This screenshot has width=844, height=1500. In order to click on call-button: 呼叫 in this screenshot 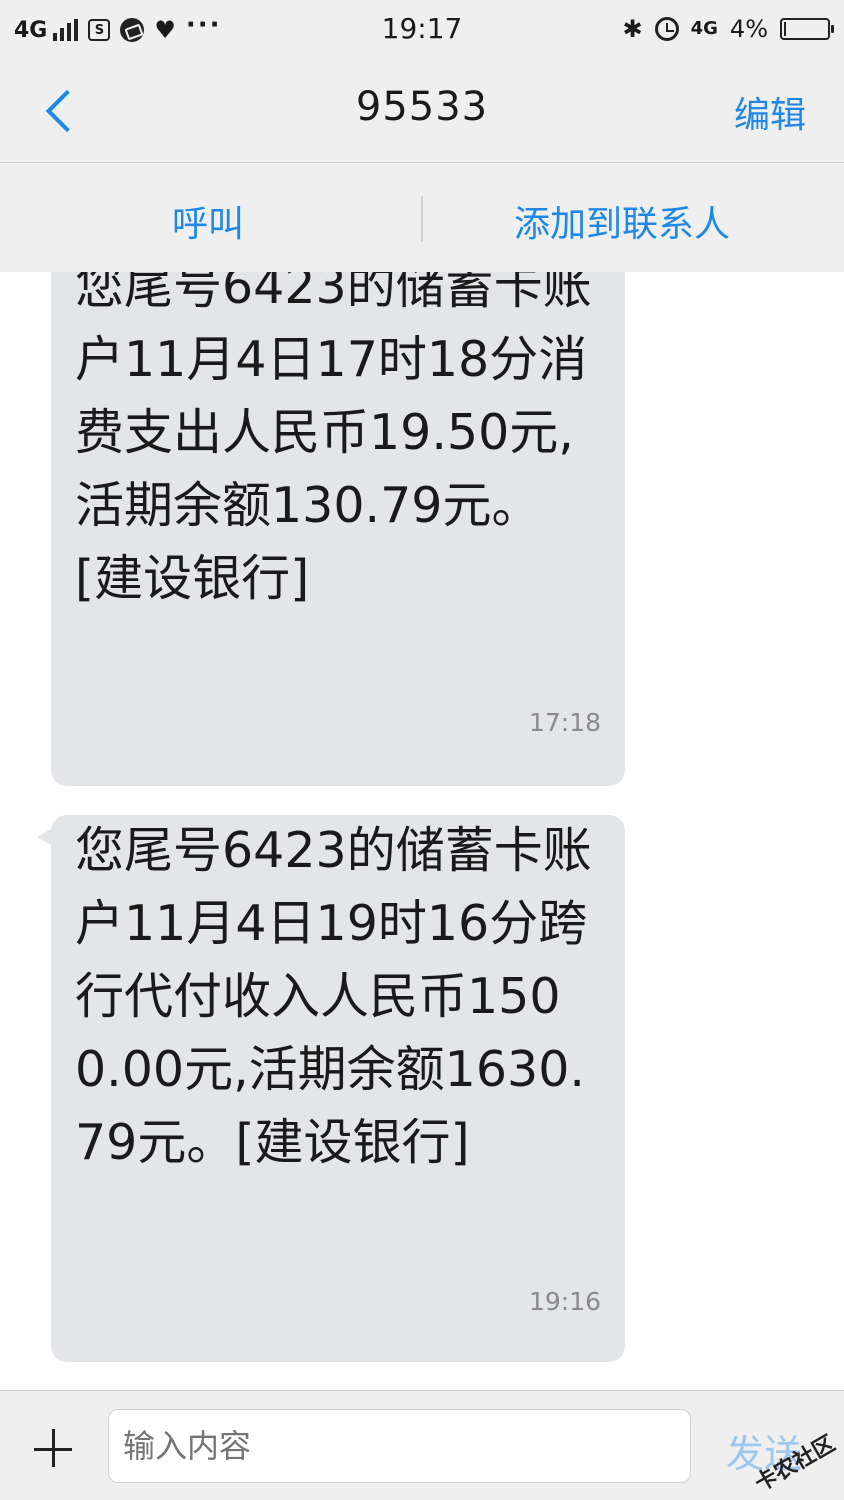, I will do `click(208, 221)`.